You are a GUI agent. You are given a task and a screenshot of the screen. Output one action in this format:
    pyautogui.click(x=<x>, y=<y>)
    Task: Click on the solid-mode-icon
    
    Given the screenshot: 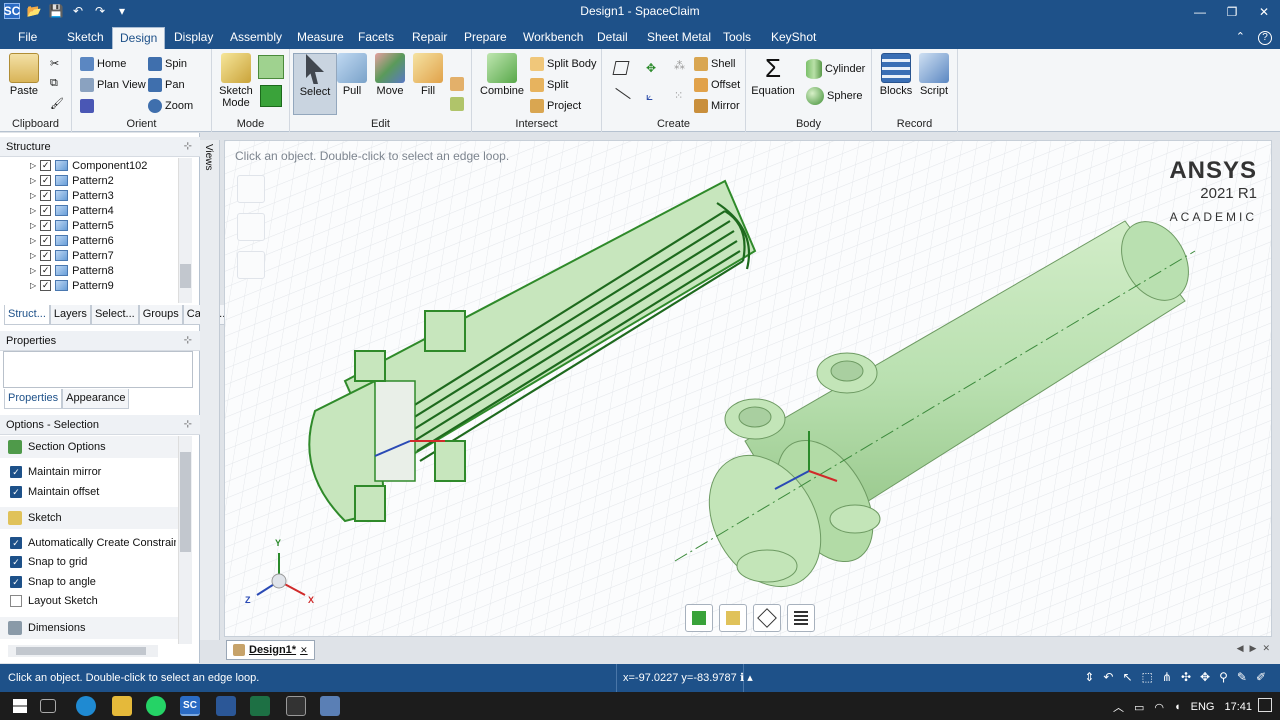 What is the action you would take?
    pyautogui.click(x=699, y=618)
    